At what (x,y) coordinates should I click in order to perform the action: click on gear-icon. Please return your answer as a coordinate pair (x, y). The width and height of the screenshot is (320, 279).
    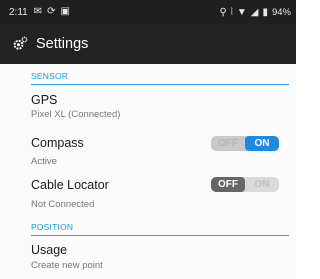
    Looking at the image, I should click on (20, 43).